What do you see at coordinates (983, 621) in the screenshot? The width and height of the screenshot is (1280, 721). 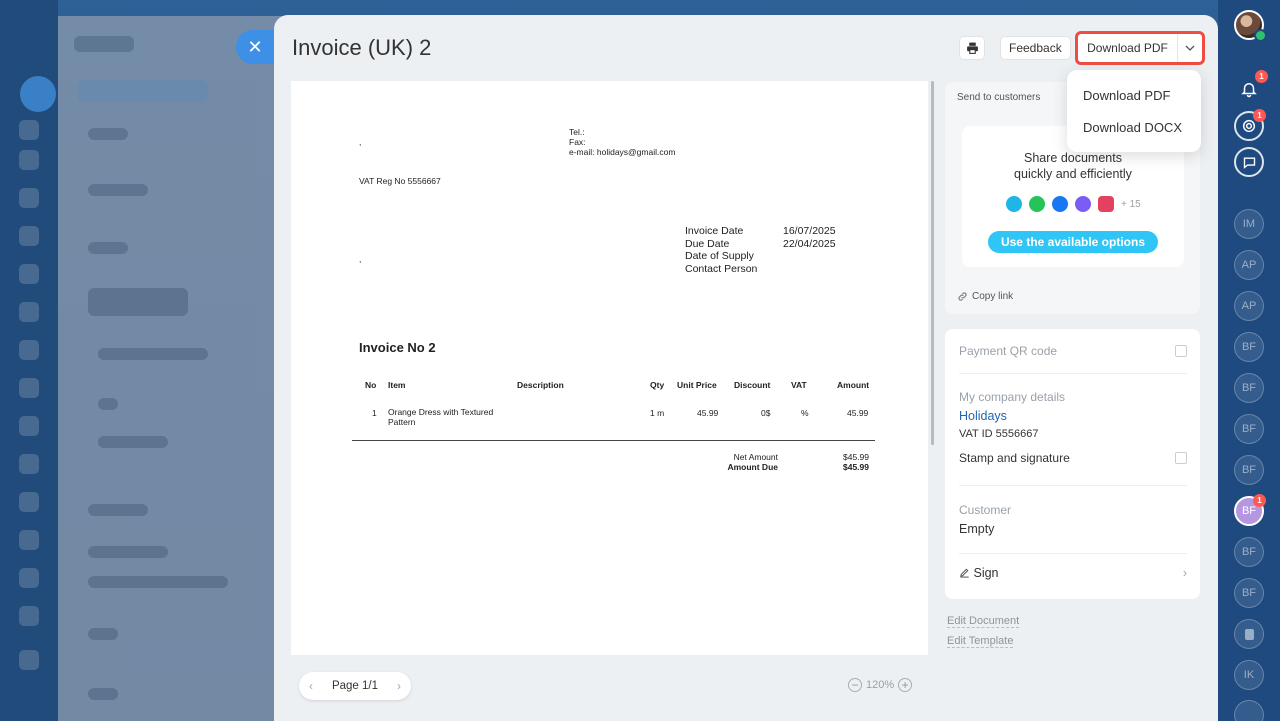 I see `edit-document-link: Edit Document` at bounding box center [983, 621].